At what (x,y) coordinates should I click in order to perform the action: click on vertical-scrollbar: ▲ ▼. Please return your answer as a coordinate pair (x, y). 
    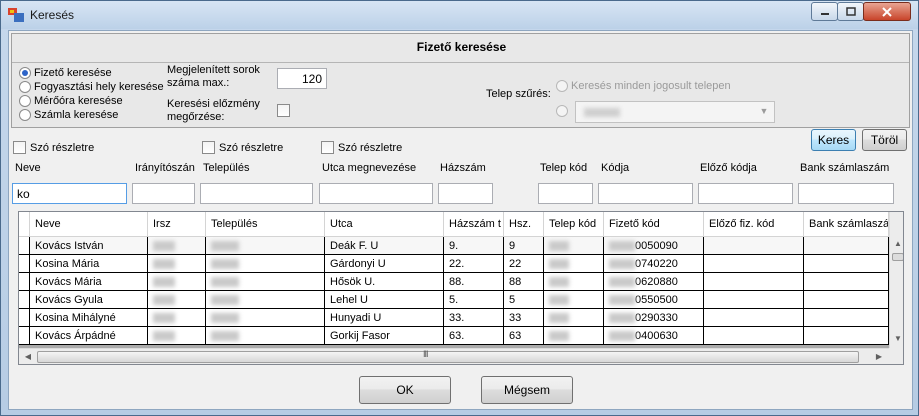
    Looking at the image, I should click on (896, 280).